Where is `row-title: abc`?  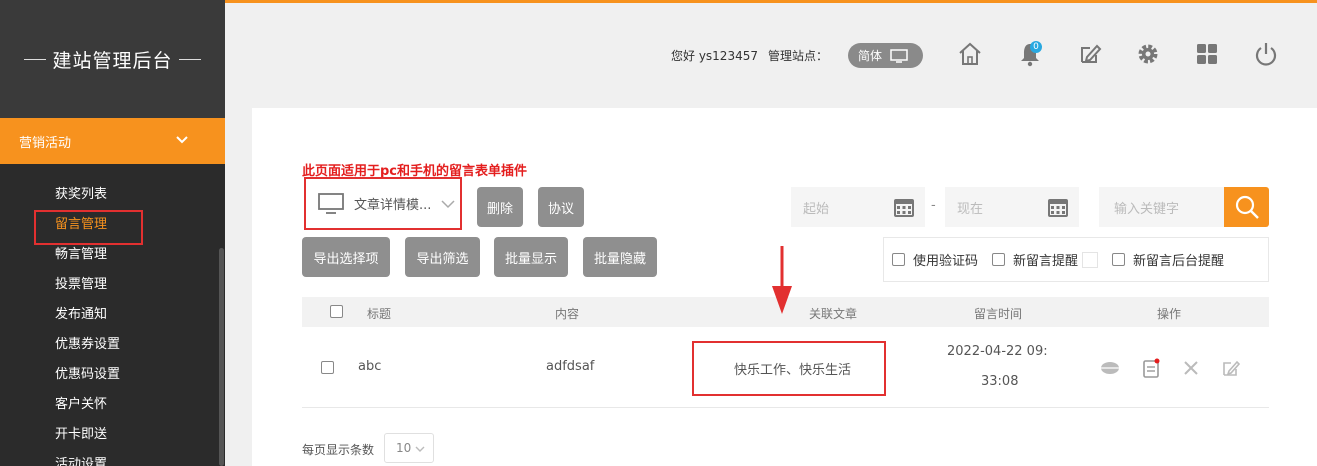 row-title: abc is located at coordinates (370, 366).